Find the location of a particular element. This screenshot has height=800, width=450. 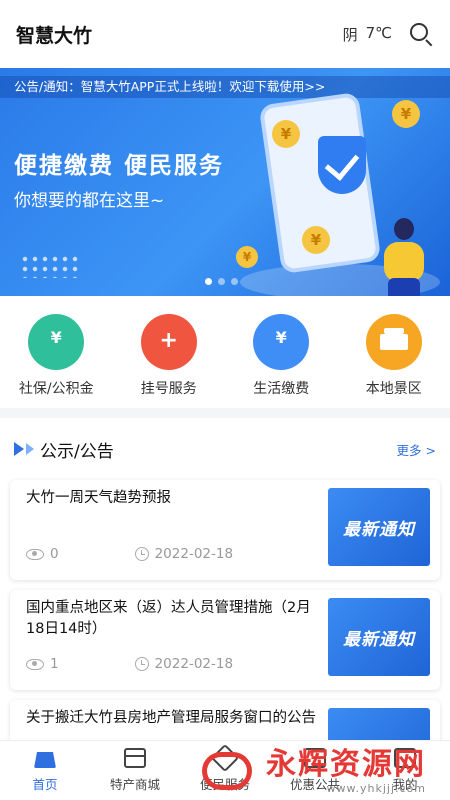

social-security-icon: ¥ is located at coordinates (56, 342).